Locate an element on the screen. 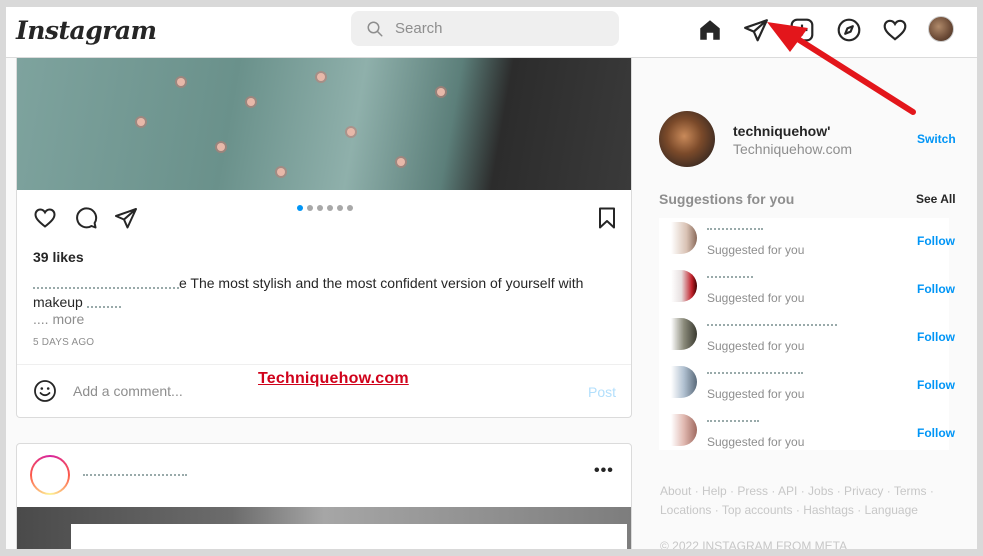 This screenshot has height=556, width=983. suggestions-heading: Suggestions for you is located at coordinates (727, 199).